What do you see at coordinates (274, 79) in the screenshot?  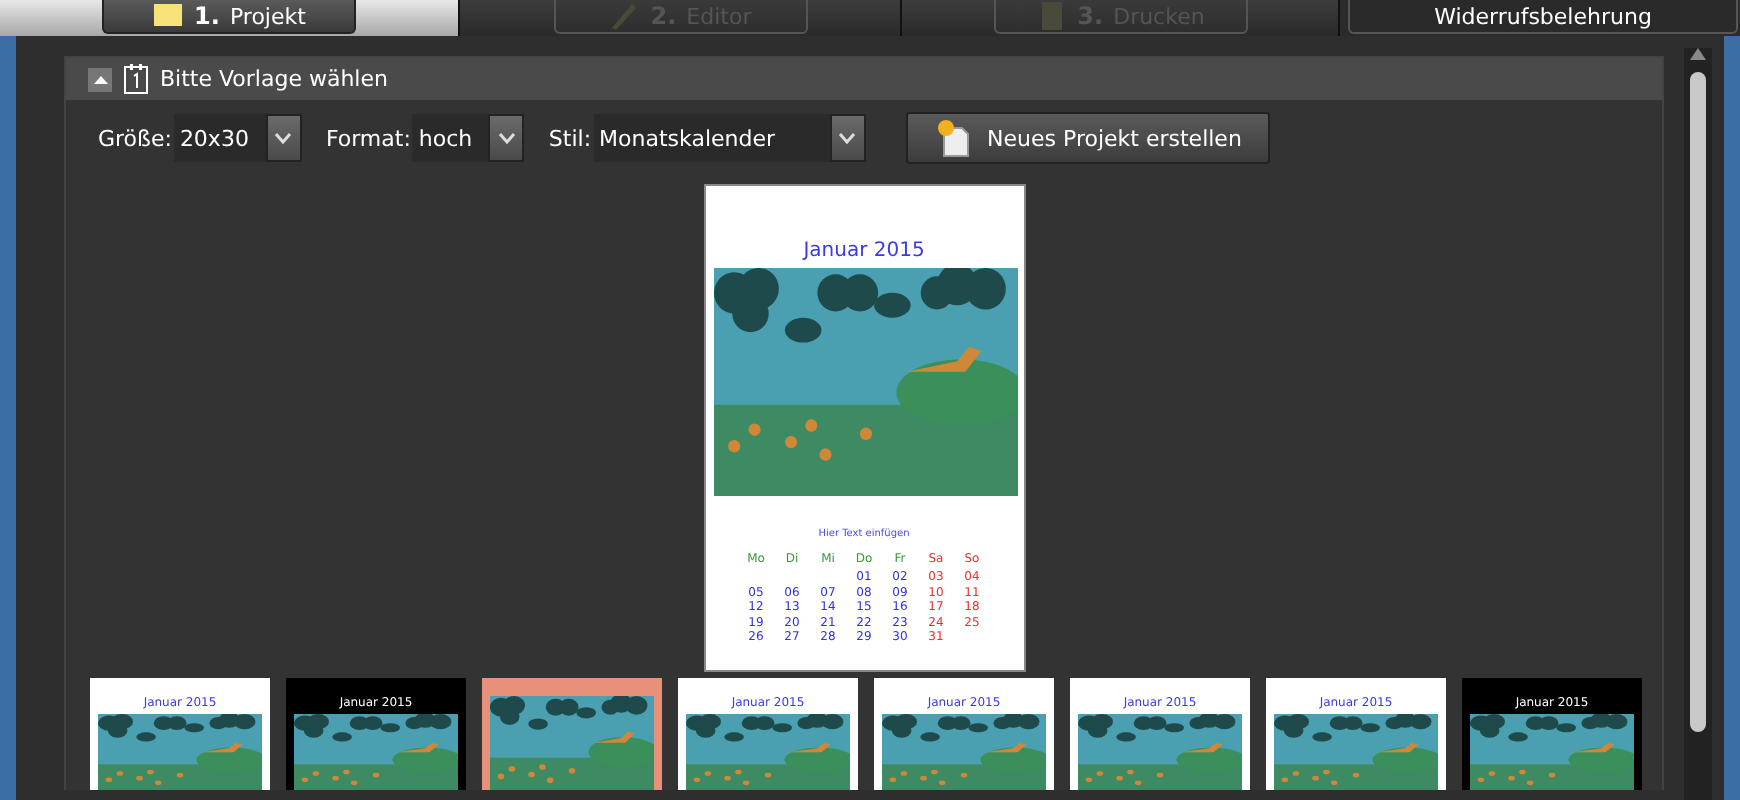 I see `panel-title: Bitte Vorlage wählen` at bounding box center [274, 79].